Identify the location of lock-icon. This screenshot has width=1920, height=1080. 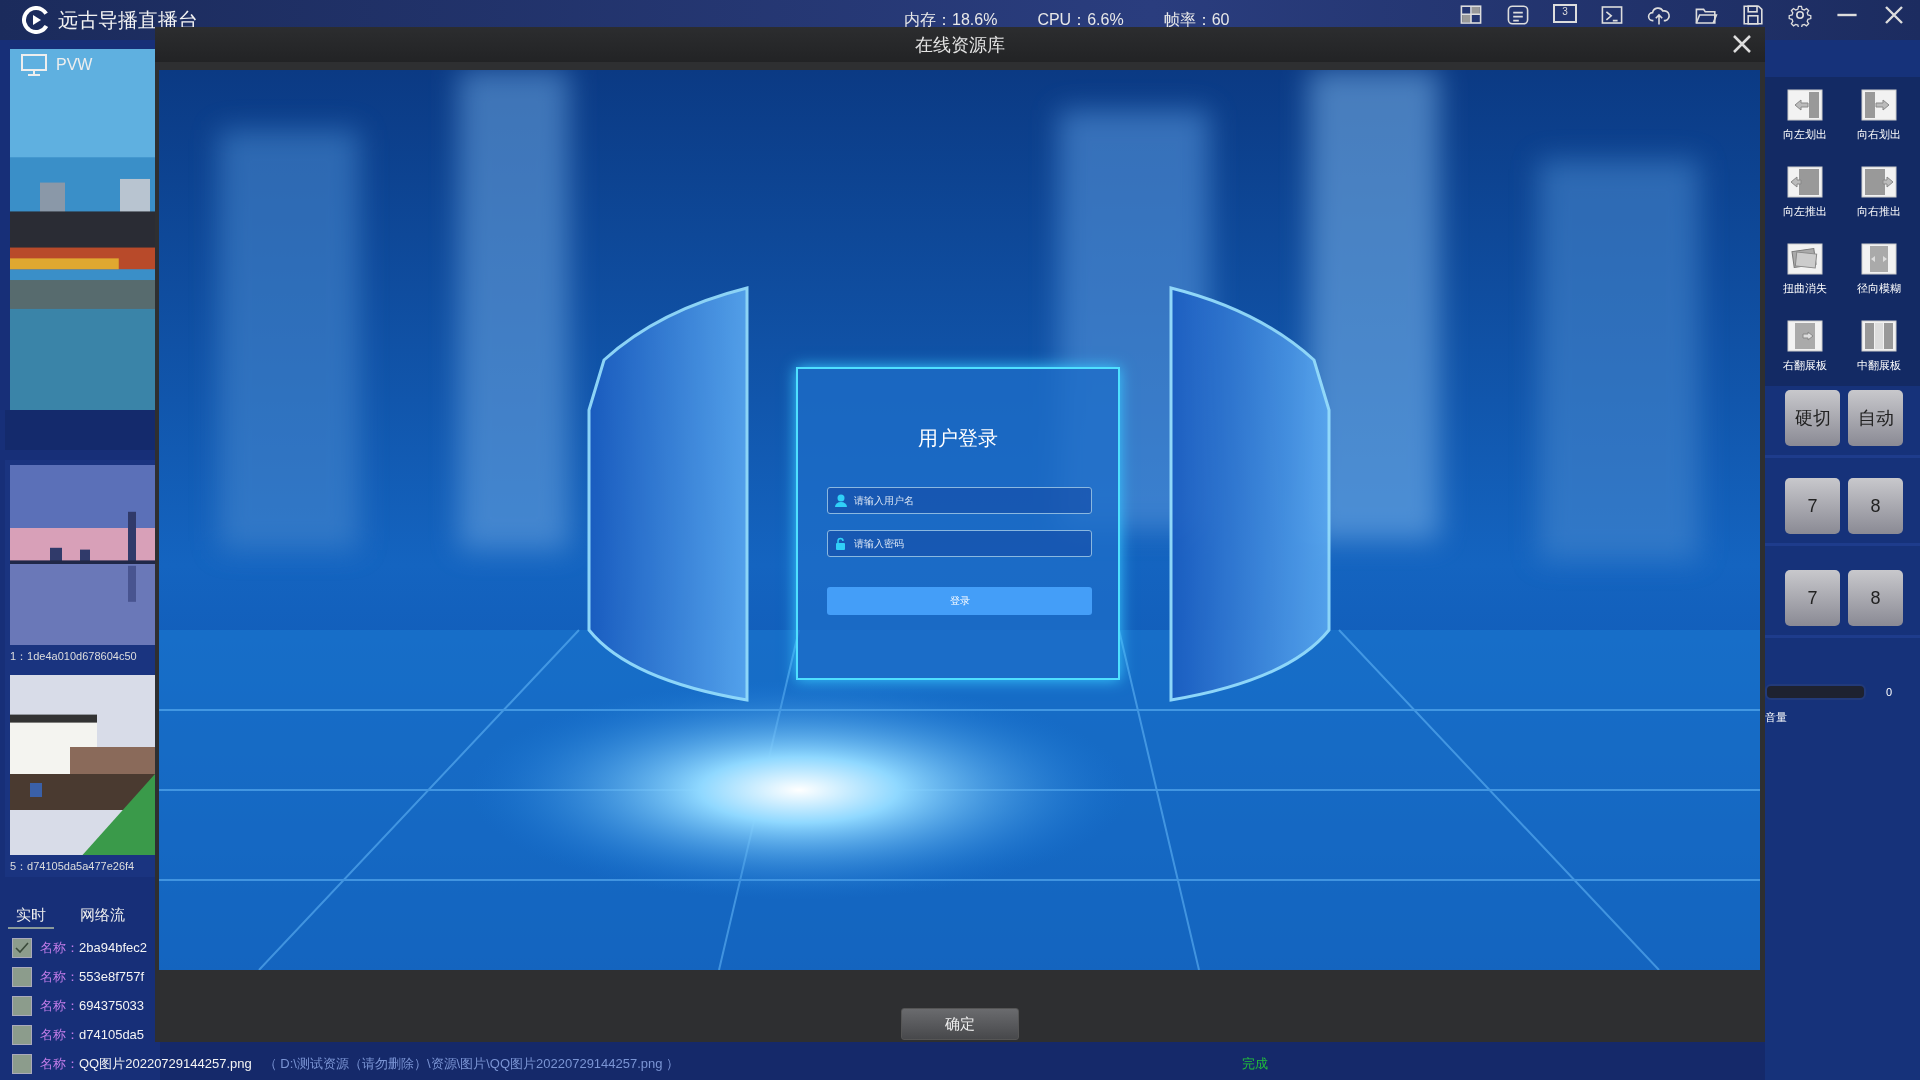
(840, 543).